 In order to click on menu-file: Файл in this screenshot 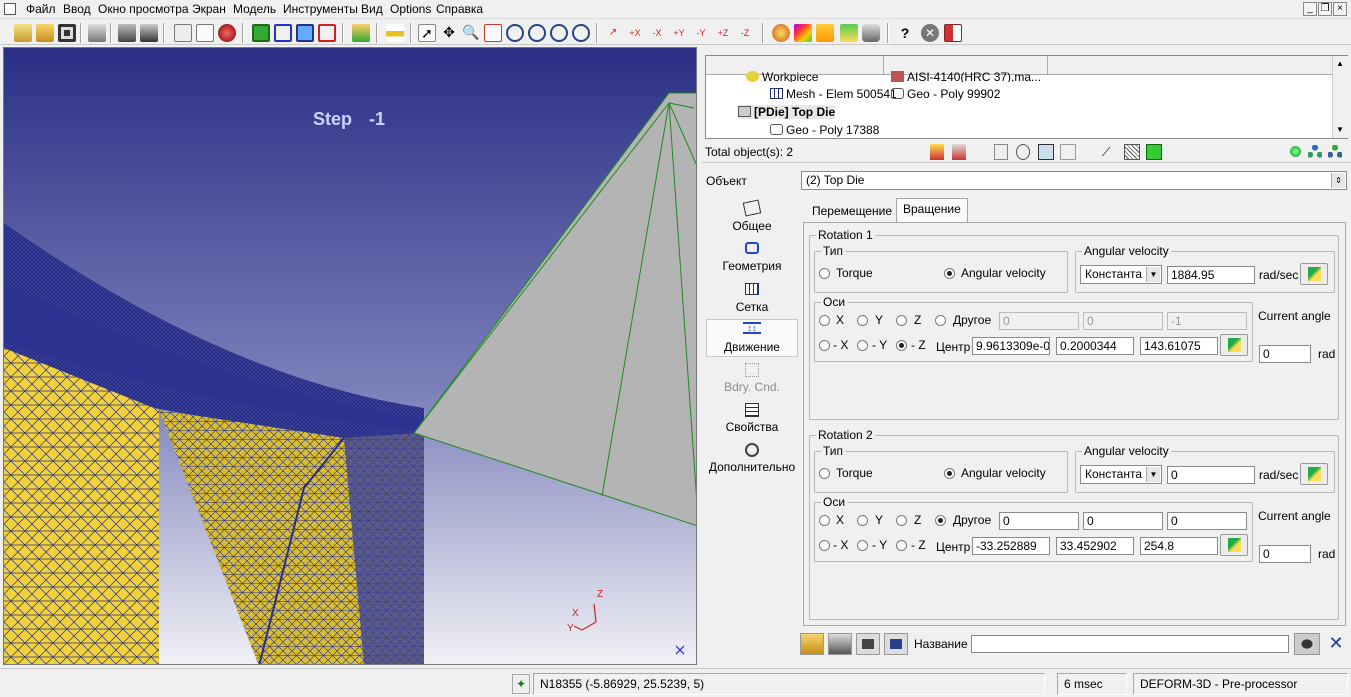, I will do `click(41, 9)`.